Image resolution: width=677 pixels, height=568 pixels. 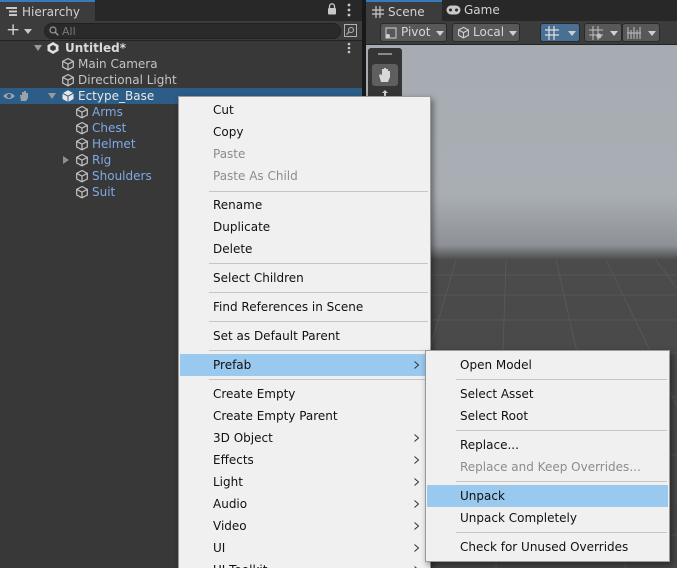 What do you see at coordinates (66, 160) in the screenshot?
I see `foldout-closed-icon` at bounding box center [66, 160].